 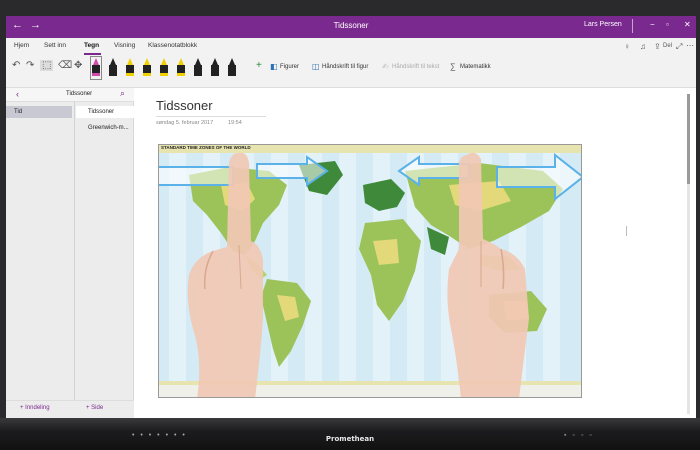 What do you see at coordinates (626, 231) in the screenshot?
I see `text-caret` at bounding box center [626, 231].